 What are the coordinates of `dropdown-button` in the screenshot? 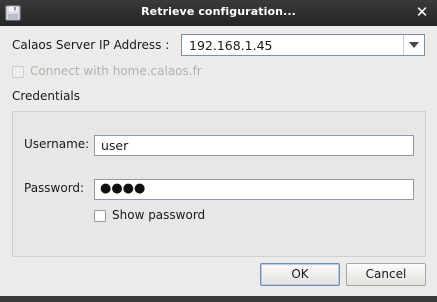 It's located at (413, 45).